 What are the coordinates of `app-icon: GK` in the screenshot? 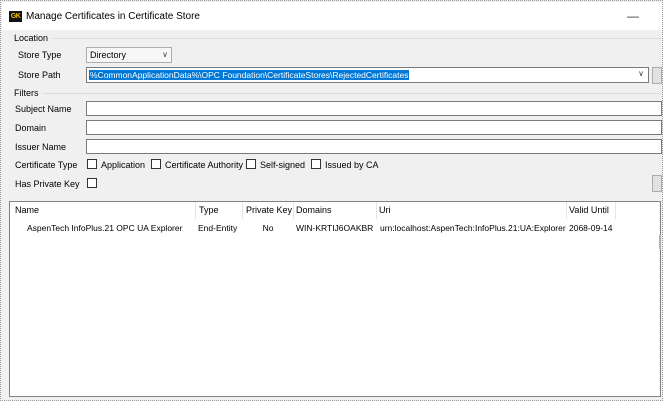 It's located at (15, 16).